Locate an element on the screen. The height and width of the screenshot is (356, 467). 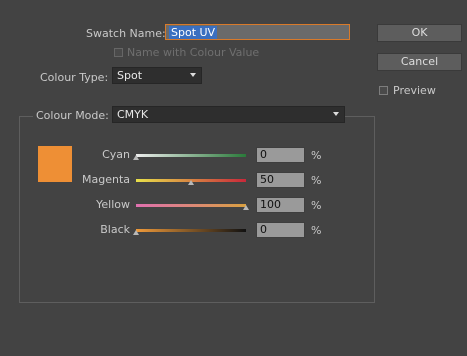
slider-label-black: Black is located at coordinates (115, 229).